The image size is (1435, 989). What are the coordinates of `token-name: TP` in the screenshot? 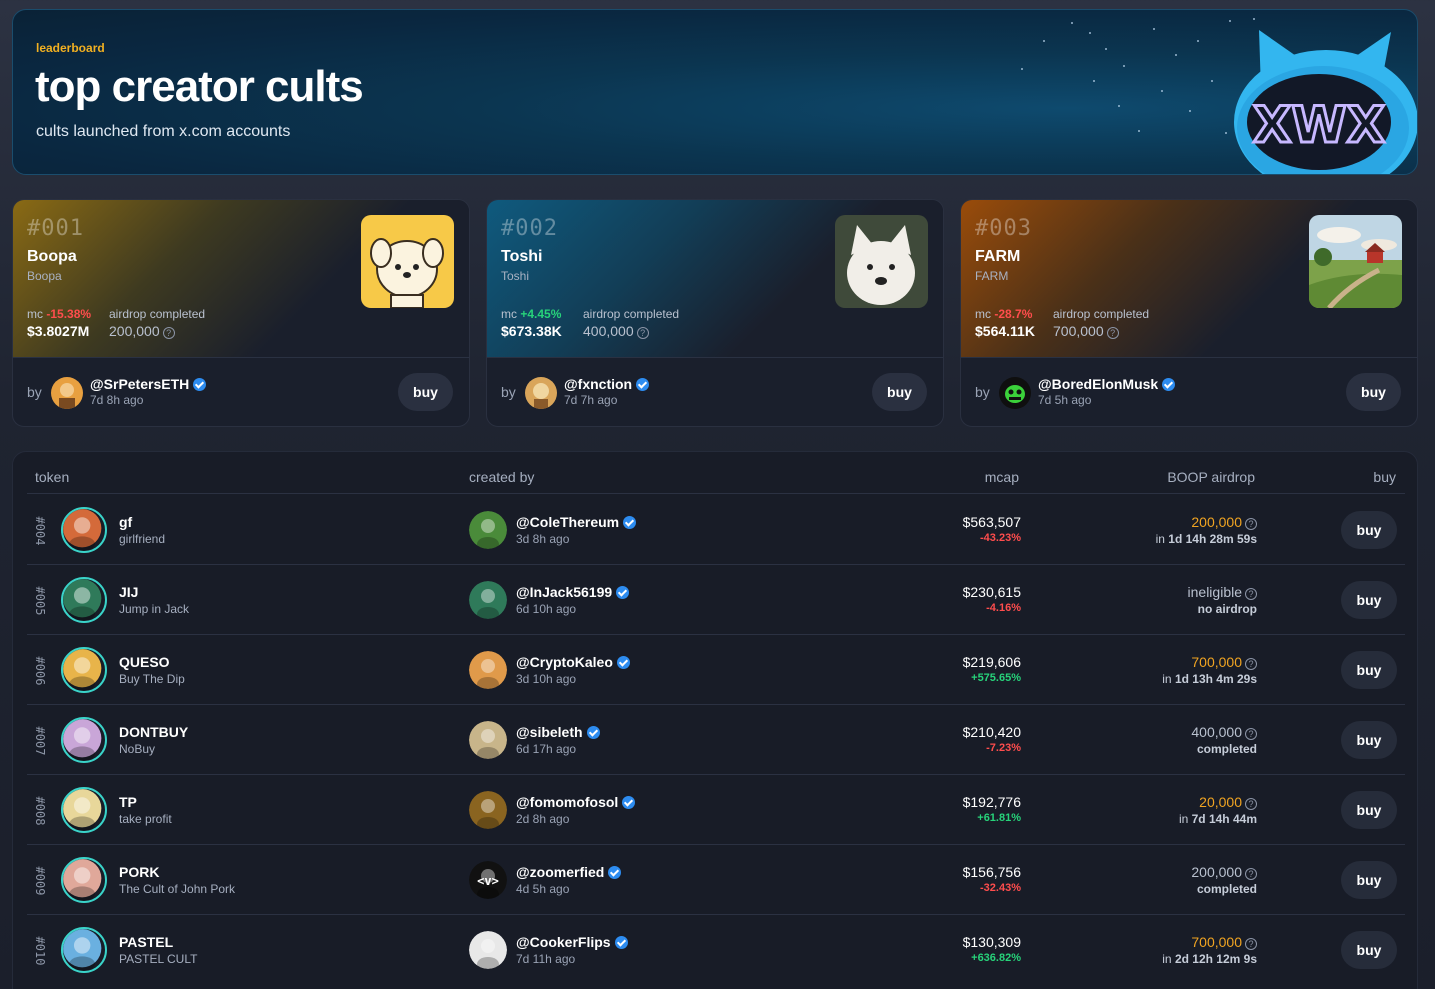 It's located at (128, 802).